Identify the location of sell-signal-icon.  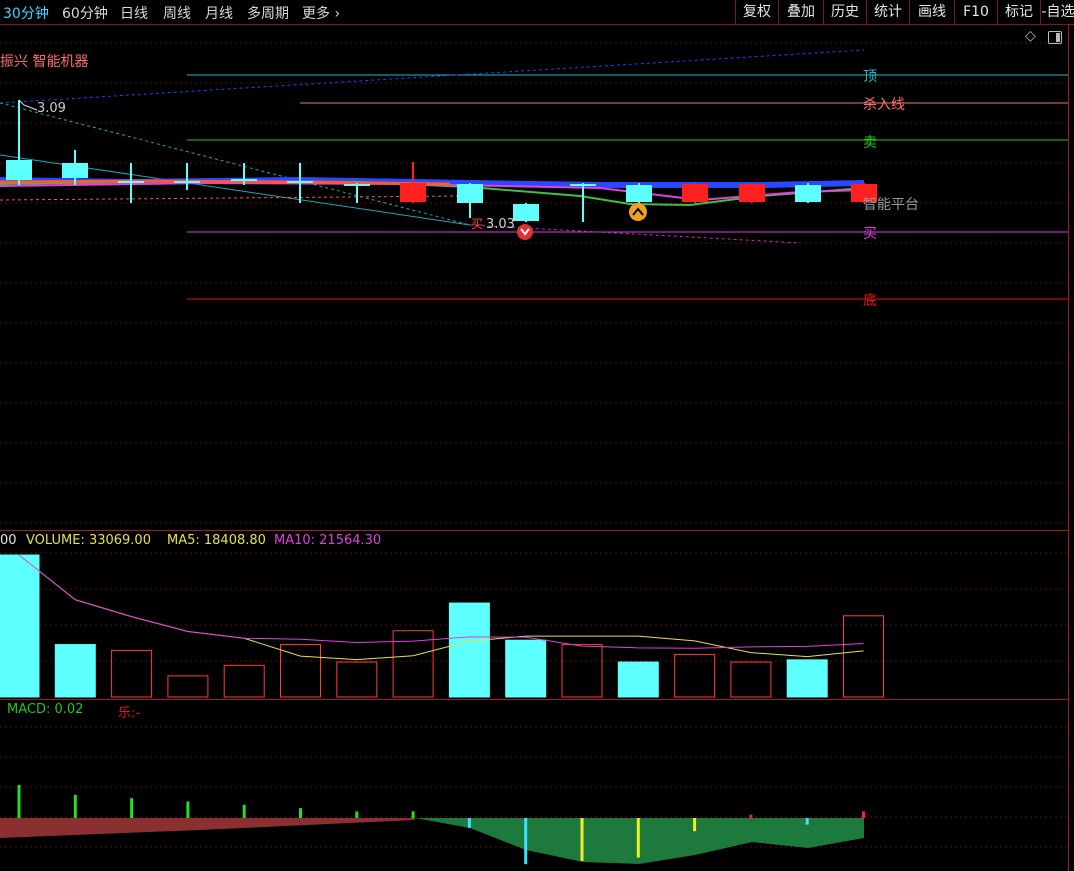
(638, 212).